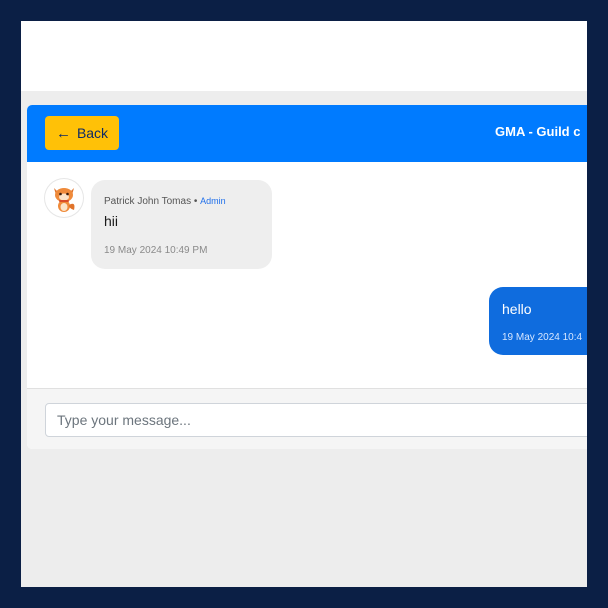 Image resolution: width=608 pixels, height=608 pixels. What do you see at coordinates (538, 131) in the screenshot?
I see `chat-title: GMA - Guild c` at bounding box center [538, 131].